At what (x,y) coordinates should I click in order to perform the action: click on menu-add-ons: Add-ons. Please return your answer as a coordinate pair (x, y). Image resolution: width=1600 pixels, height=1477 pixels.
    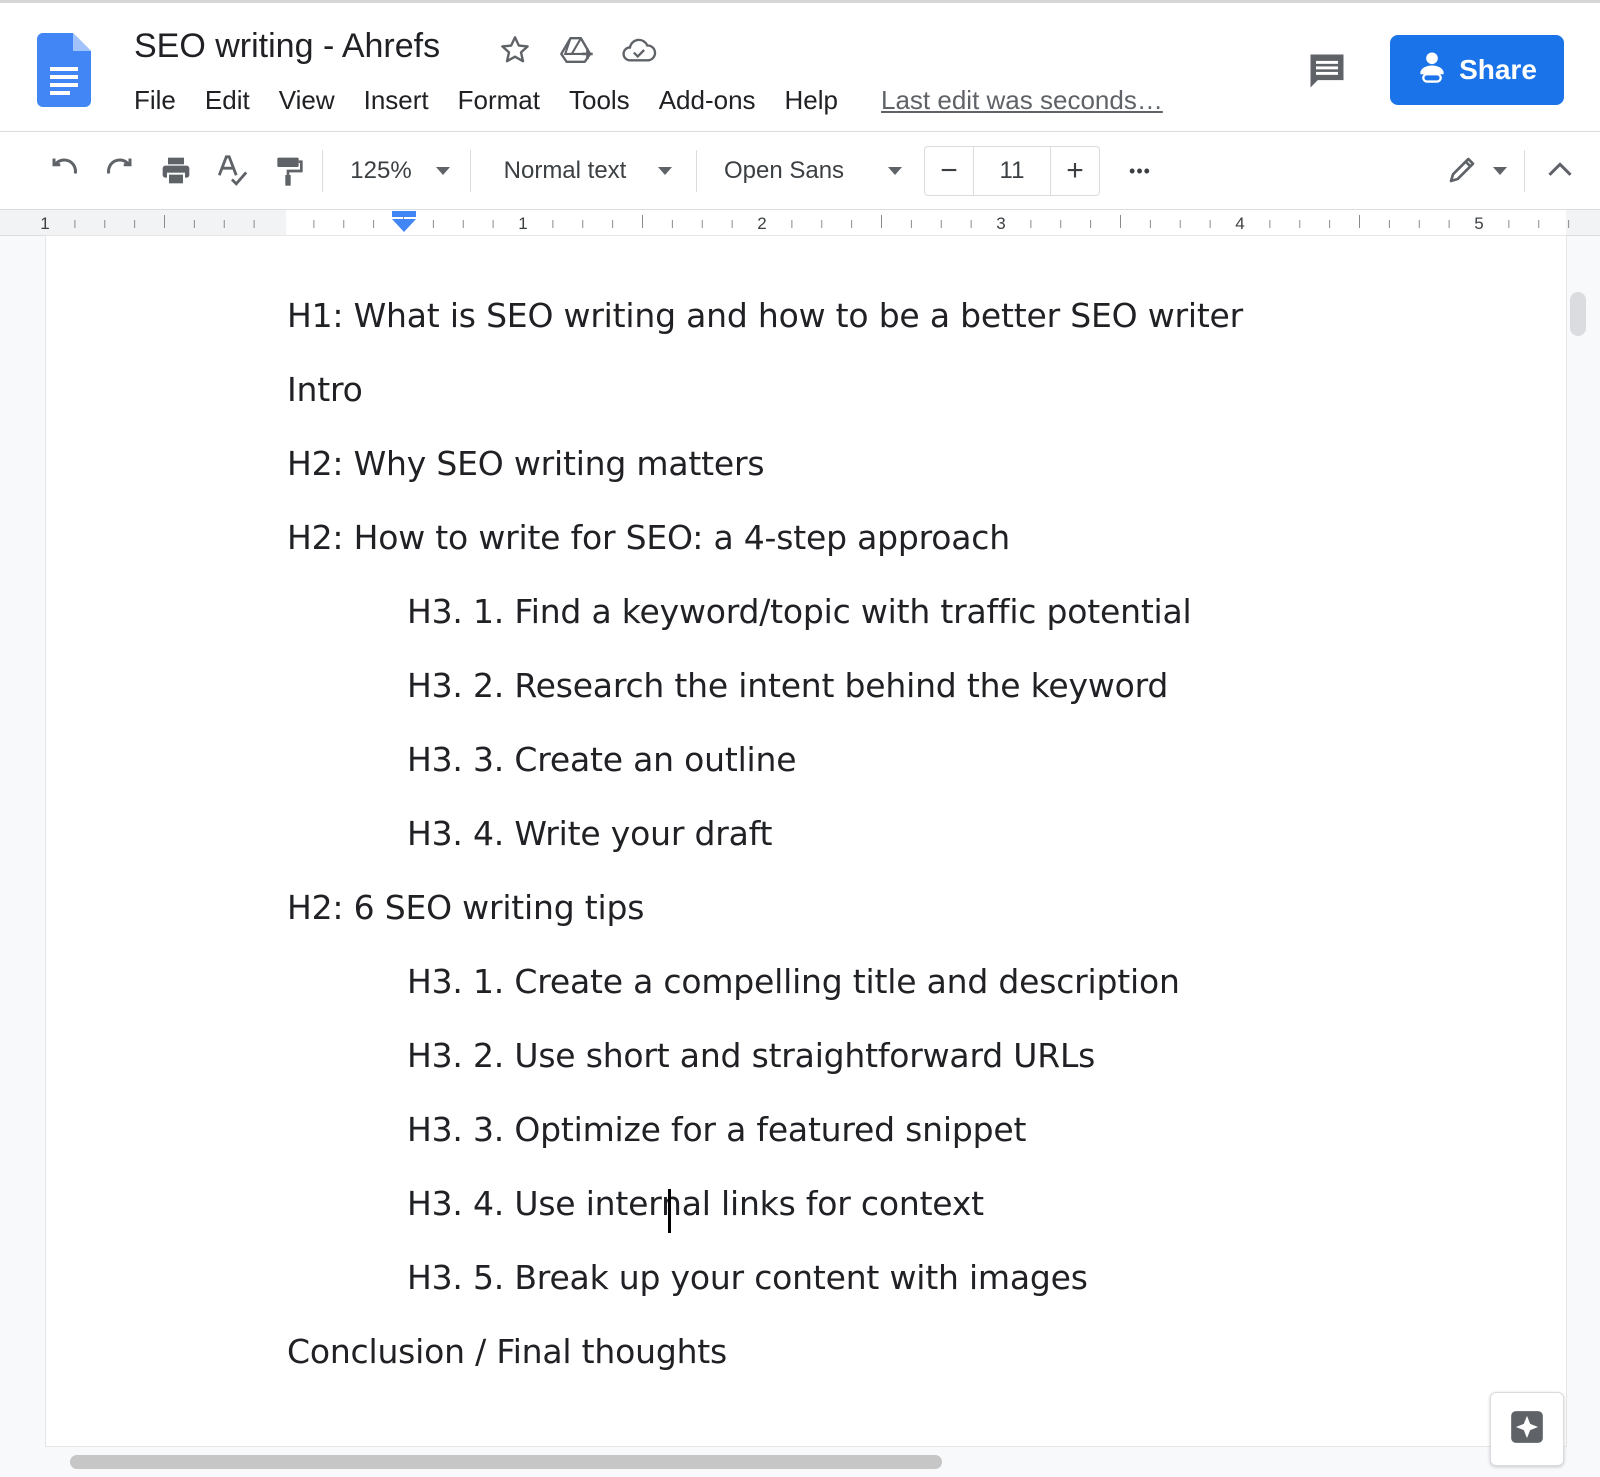
    Looking at the image, I should click on (707, 100).